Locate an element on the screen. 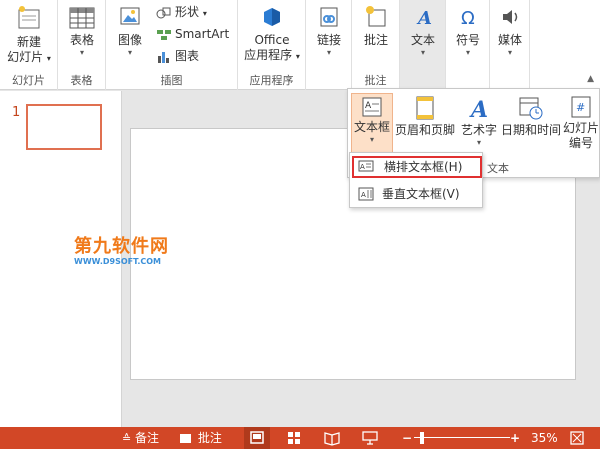 The image size is (600, 449). slide-thumbnail is located at coordinates (64, 127).